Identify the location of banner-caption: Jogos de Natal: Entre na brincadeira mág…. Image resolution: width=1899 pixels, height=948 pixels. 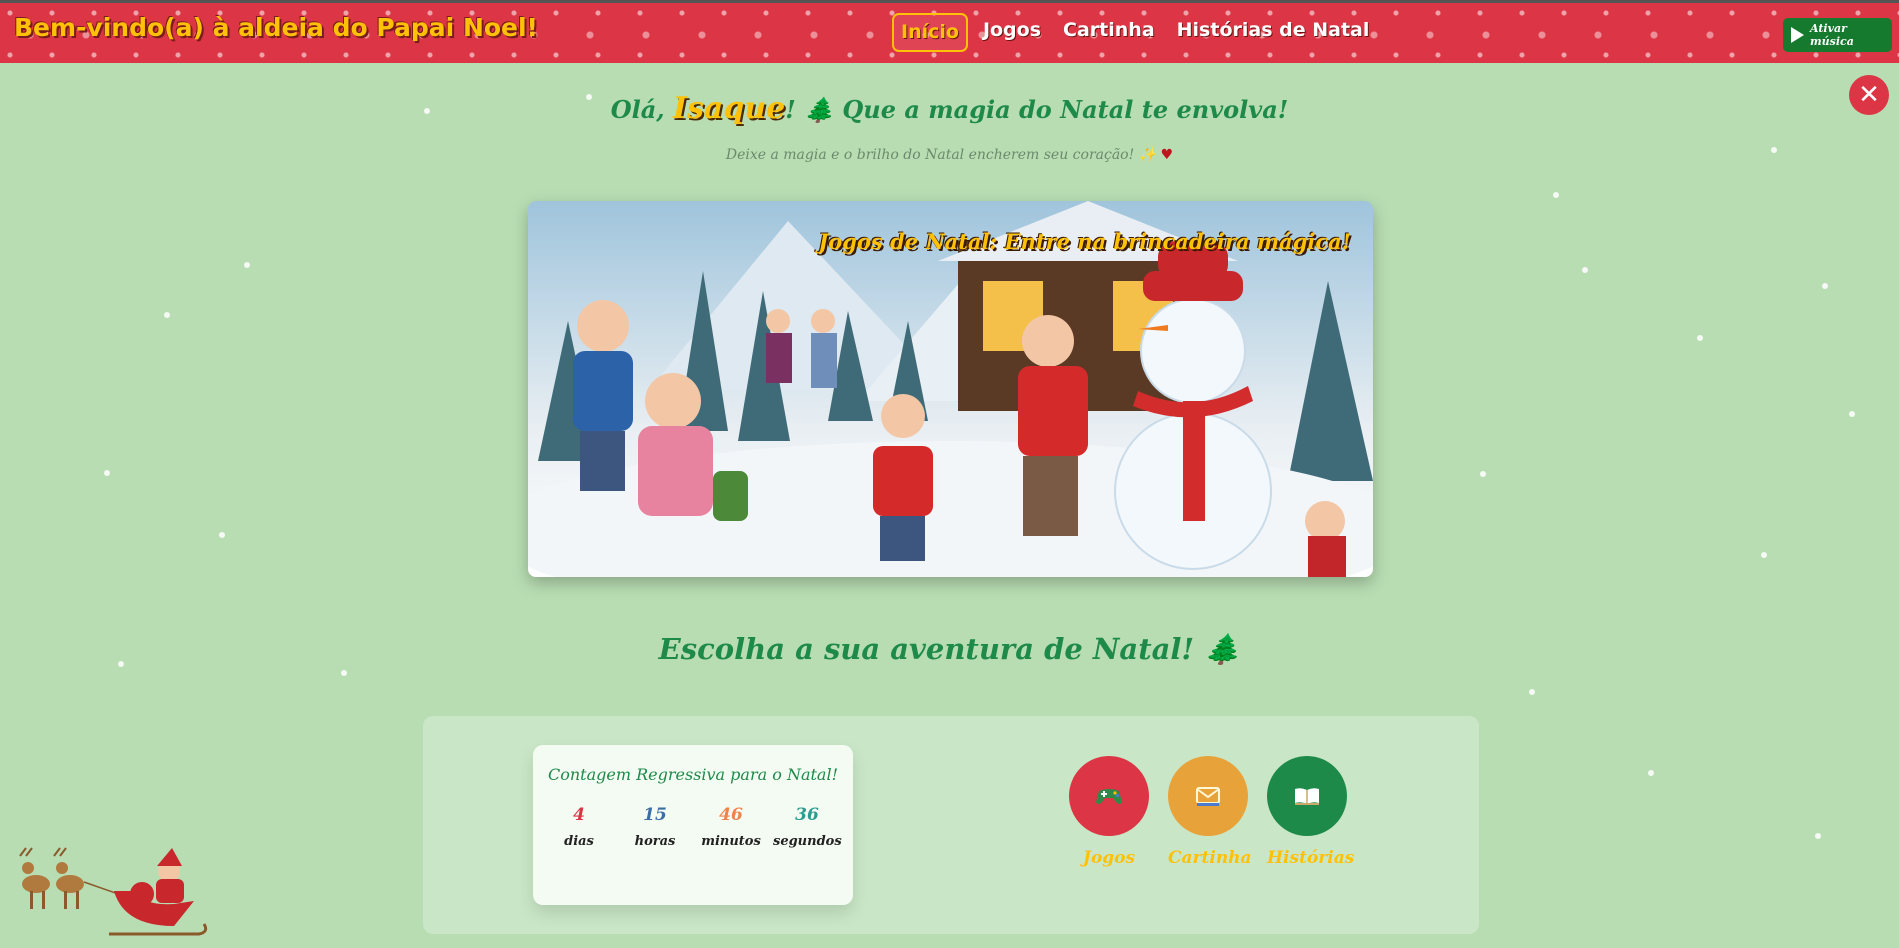
(1084, 241).